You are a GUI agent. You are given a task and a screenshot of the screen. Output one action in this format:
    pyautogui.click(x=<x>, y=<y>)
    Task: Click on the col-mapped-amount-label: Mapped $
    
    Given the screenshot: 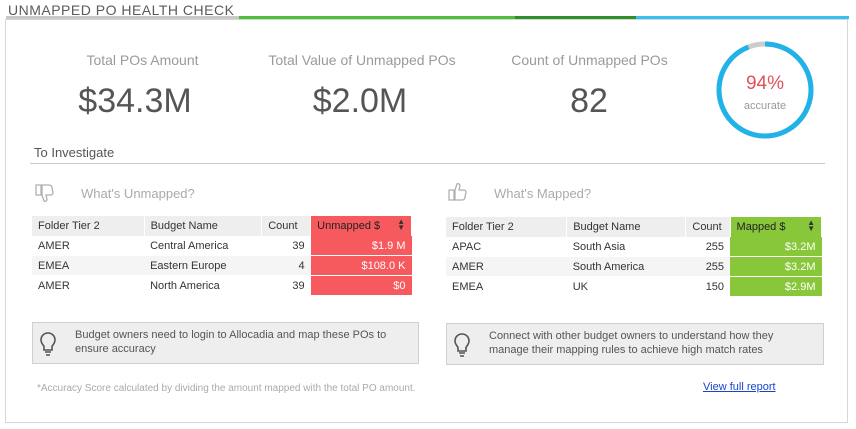 What is the action you would take?
    pyautogui.click(x=761, y=227)
    